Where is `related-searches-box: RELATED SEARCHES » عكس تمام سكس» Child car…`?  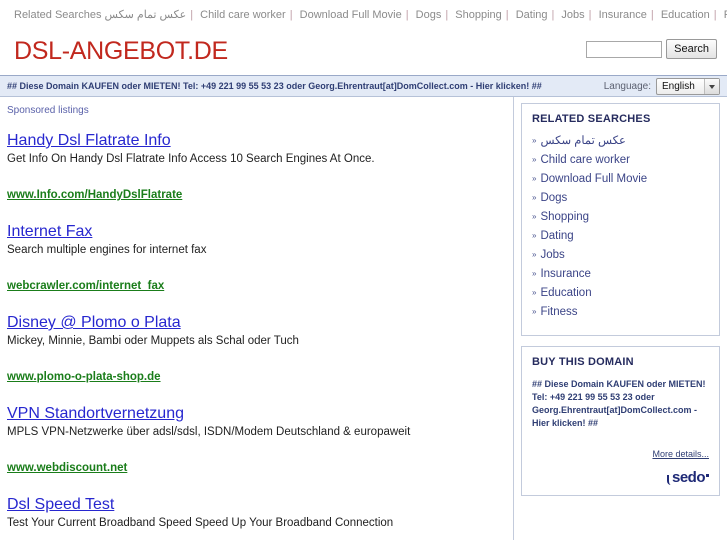
related-searches-box: RELATED SEARCHES » عكس تمام سكس» Child car… is located at coordinates (620, 219).